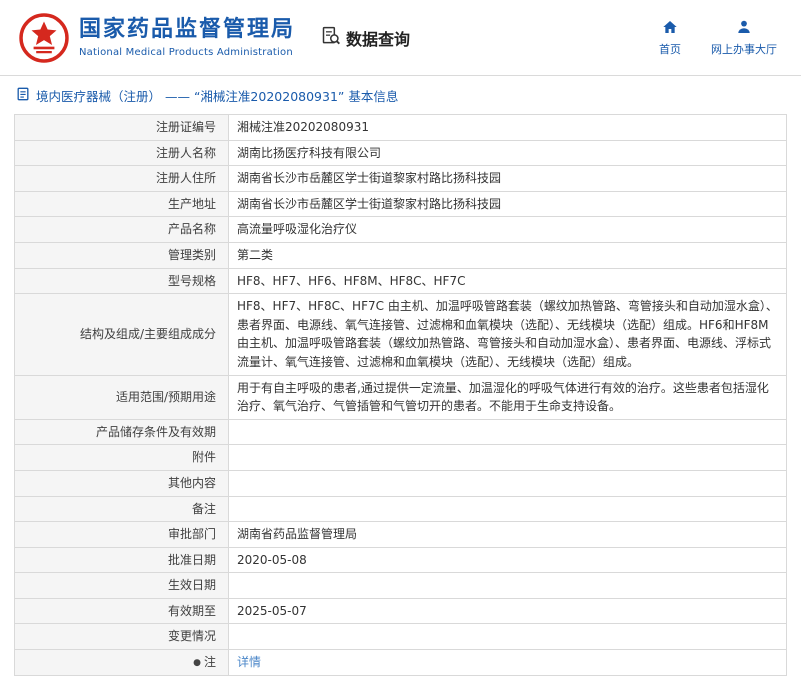 This screenshot has height=676, width=801. Describe the element at coordinates (121, 281) in the screenshot. I see `row-label: 型号规格` at that location.